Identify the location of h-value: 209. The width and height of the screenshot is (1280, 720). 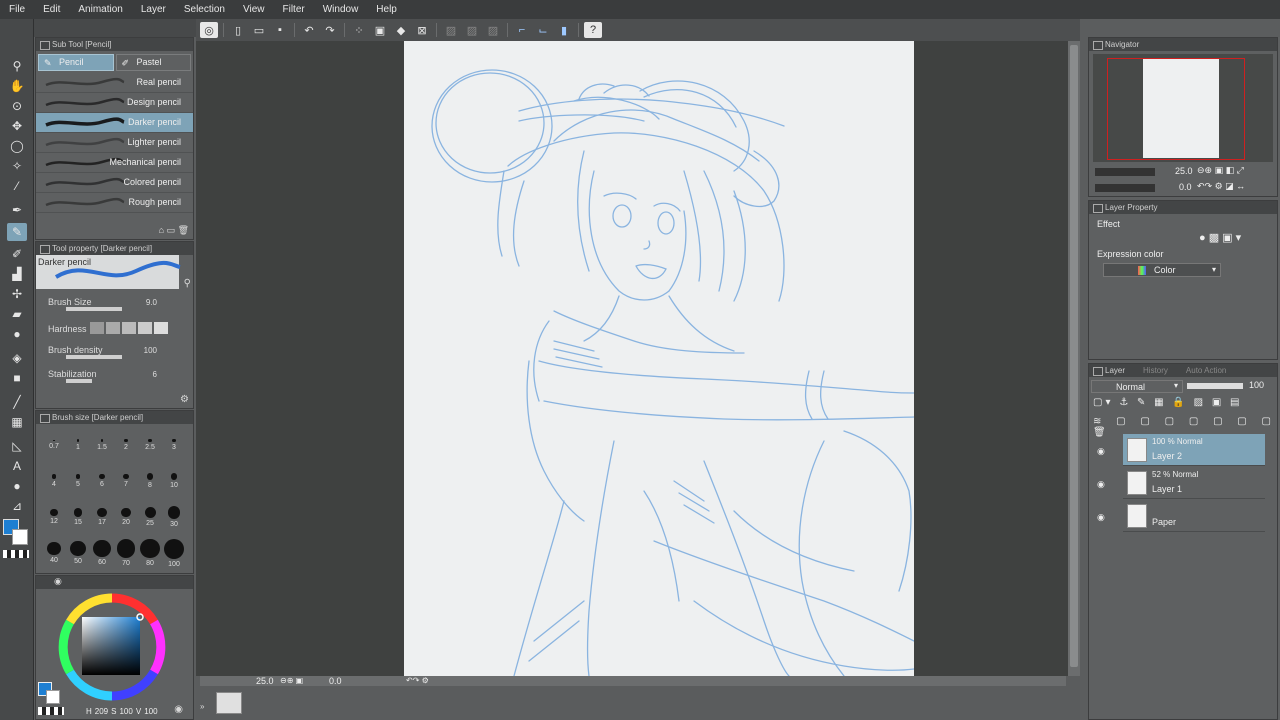
(101, 711).